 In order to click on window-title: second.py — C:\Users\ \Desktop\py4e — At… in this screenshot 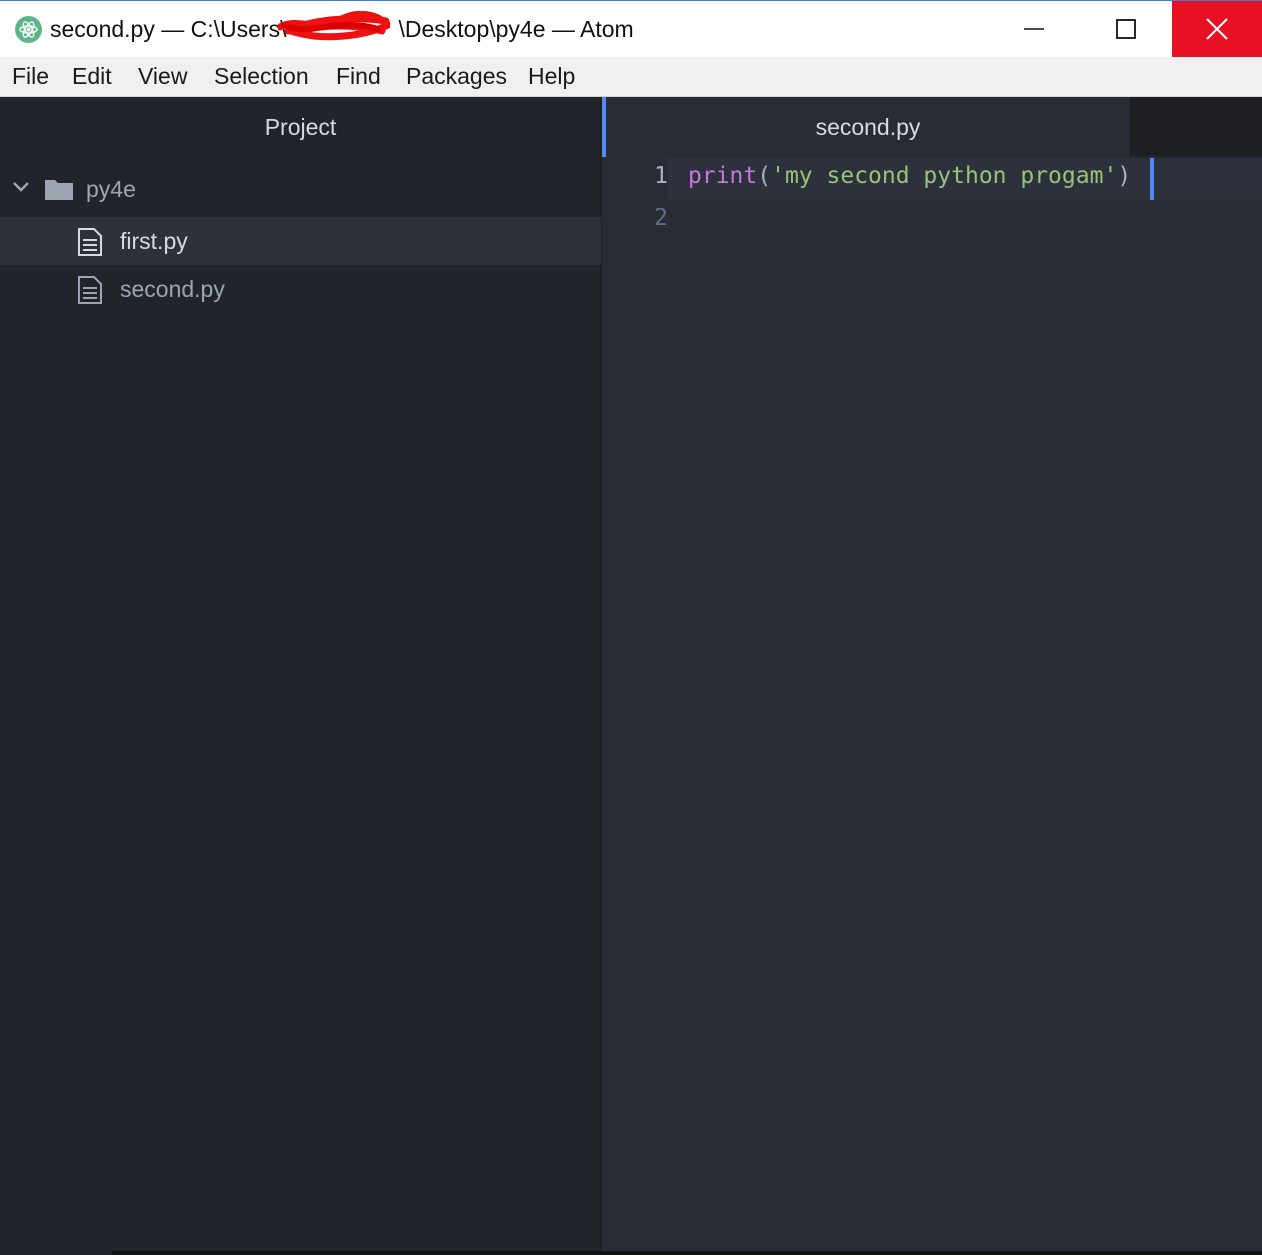, I will do `click(342, 27)`.